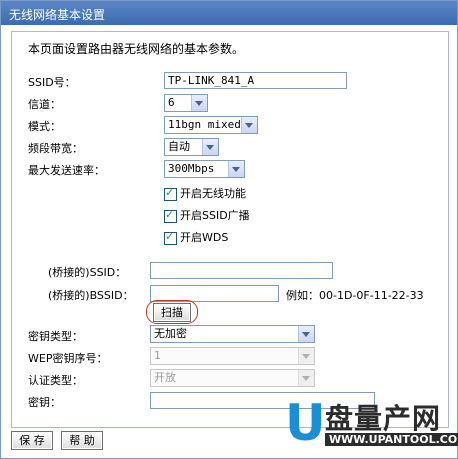 This screenshot has height=459, width=458. I want to click on bandwidth-label: 频段带宽：, so click(55, 148).